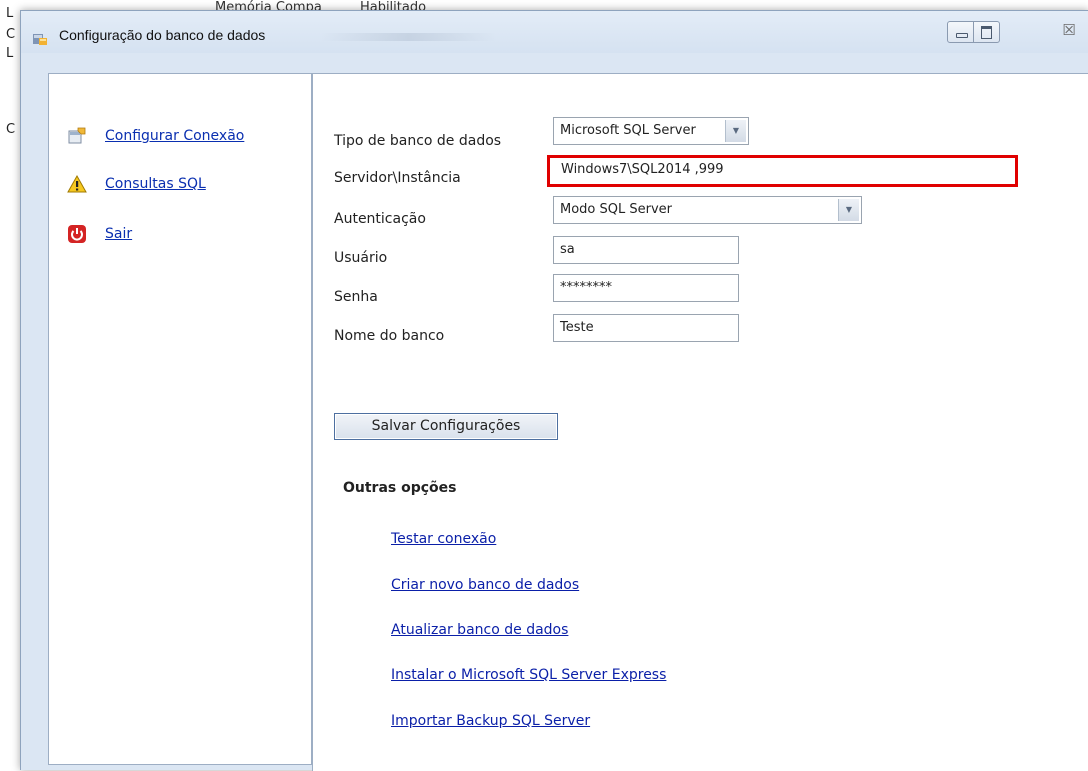 This screenshot has width=1088, height=771. Describe the element at coordinates (40, 39) in the screenshot. I see `database-app-icon` at that location.